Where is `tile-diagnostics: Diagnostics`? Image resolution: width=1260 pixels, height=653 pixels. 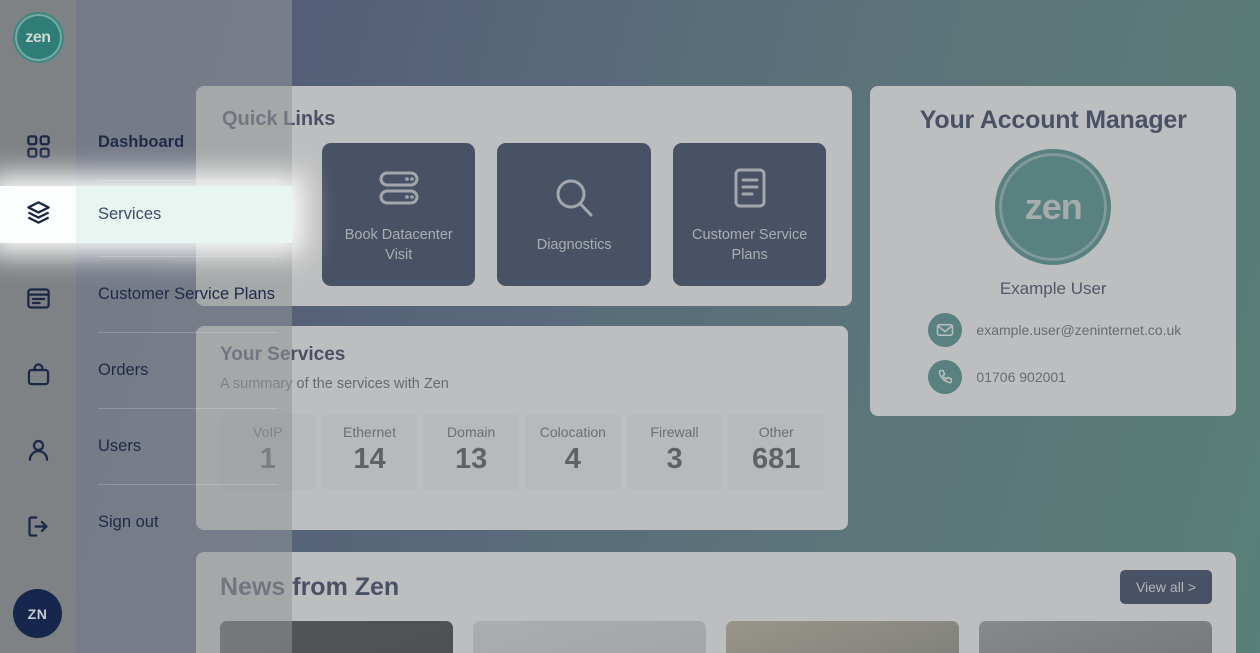
tile-diagnostics: Diagnostics is located at coordinates (574, 214).